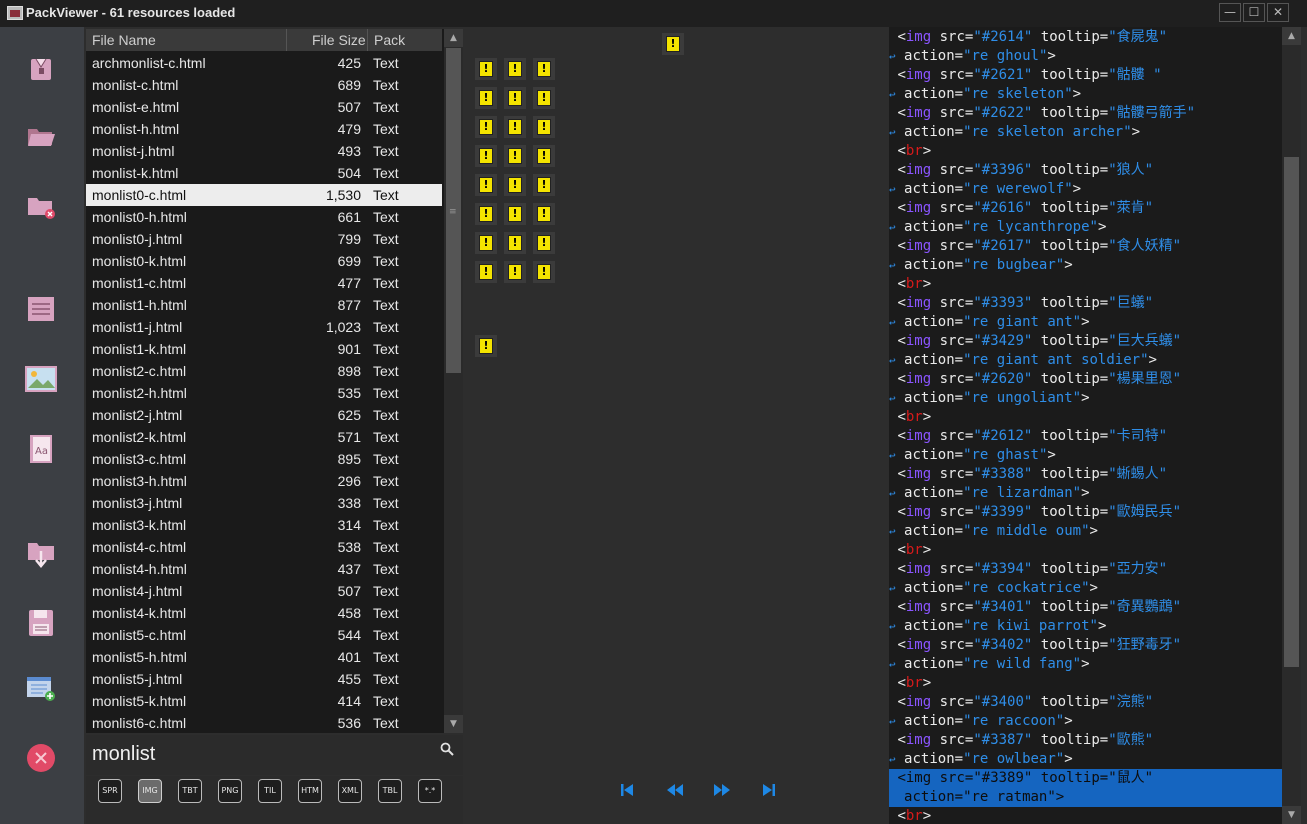 Image resolution: width=1307 pixels, height=824 pixels. Describe the element at coordinates (41, 758) in the screenshot. I see `exit-button` at that location.